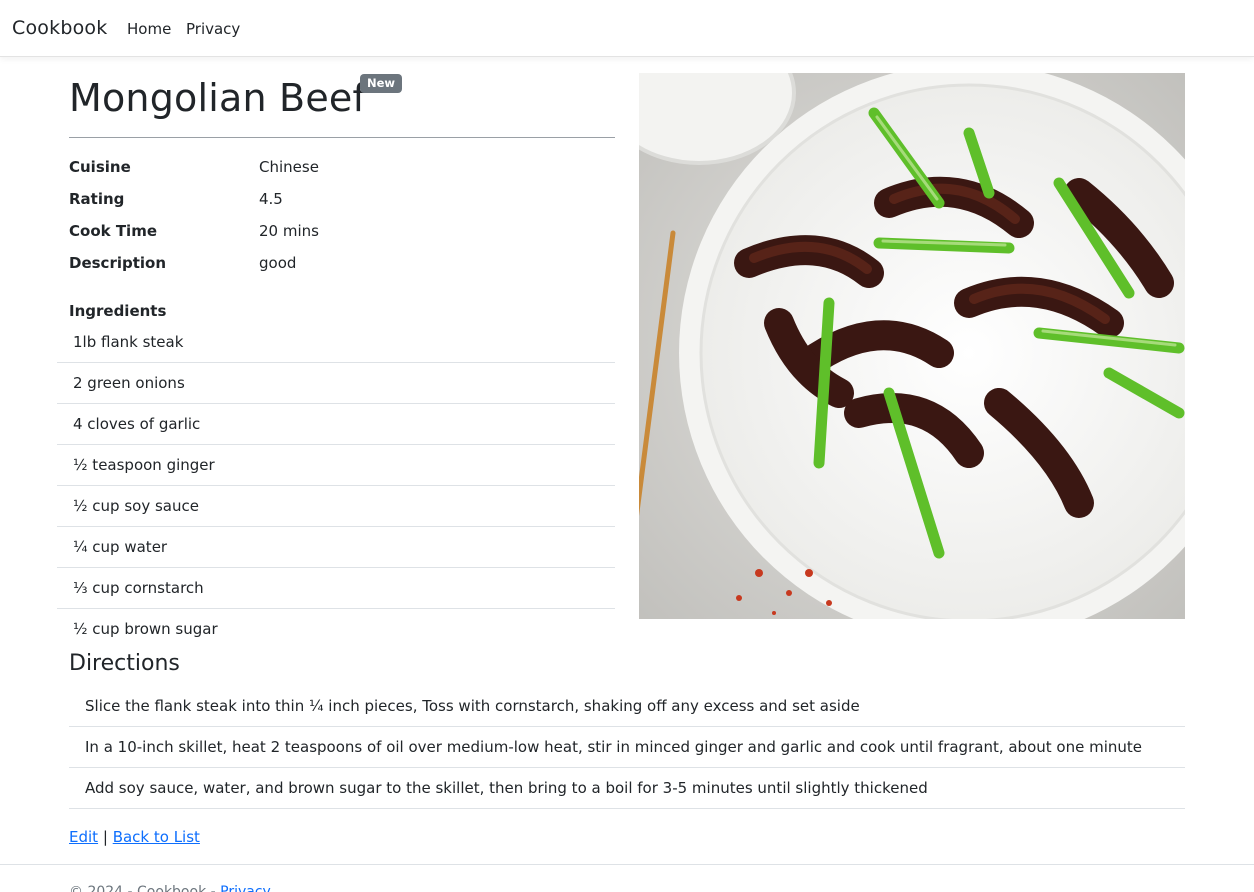 The width and height of the screenshot is (1254, 892). What do you see at coordinates (289, 167) in the screenshot?
I see `cuisine-value: Chinese` at bounding box center [289, 167].